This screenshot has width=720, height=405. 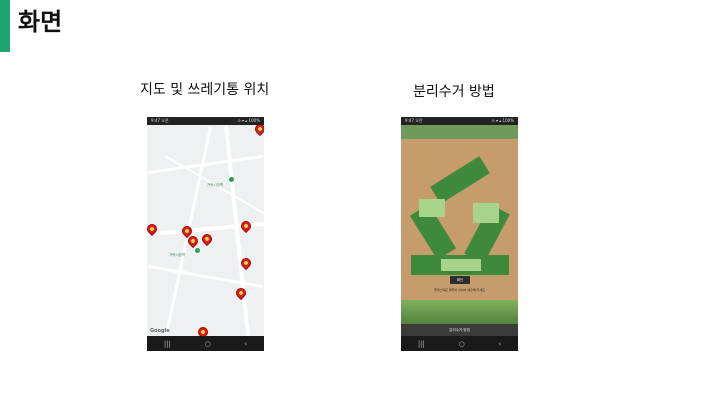 I want to click on foliage-top, so click(x=459, y=132).